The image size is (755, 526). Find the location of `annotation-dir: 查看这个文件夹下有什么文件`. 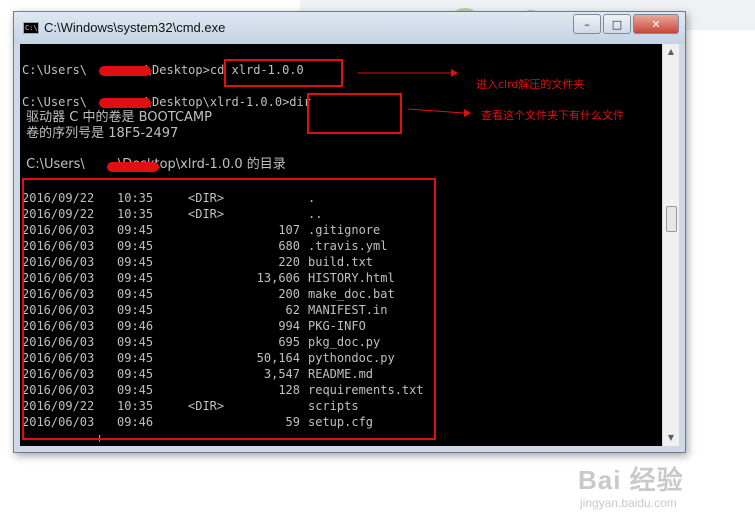

annotation-dir: 查看这个文件夹下有什么文件 is located at coordinates (552, 115).